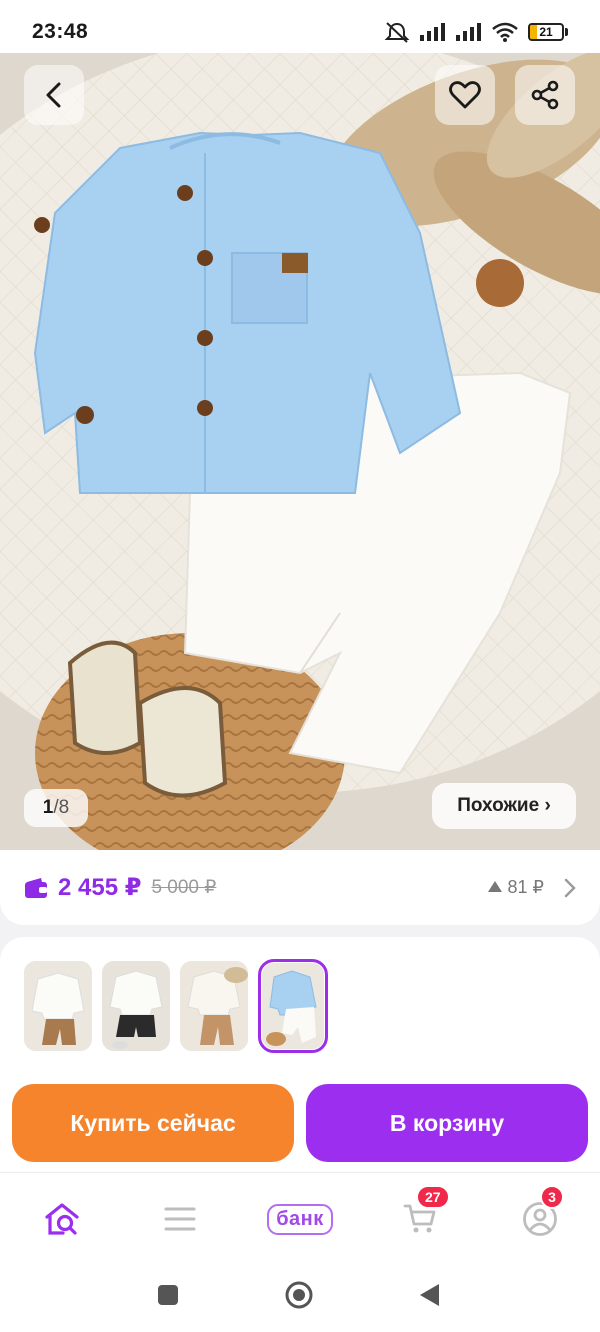  I want to click on home-search-icon, so click(62, 1219).